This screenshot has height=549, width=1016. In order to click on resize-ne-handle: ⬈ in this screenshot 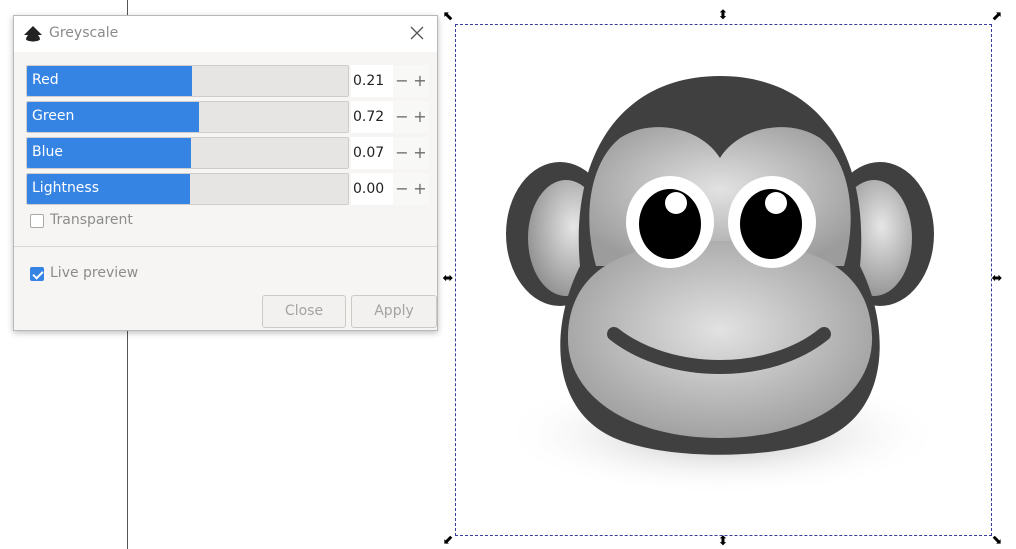, I will do `click(997, 17)`.